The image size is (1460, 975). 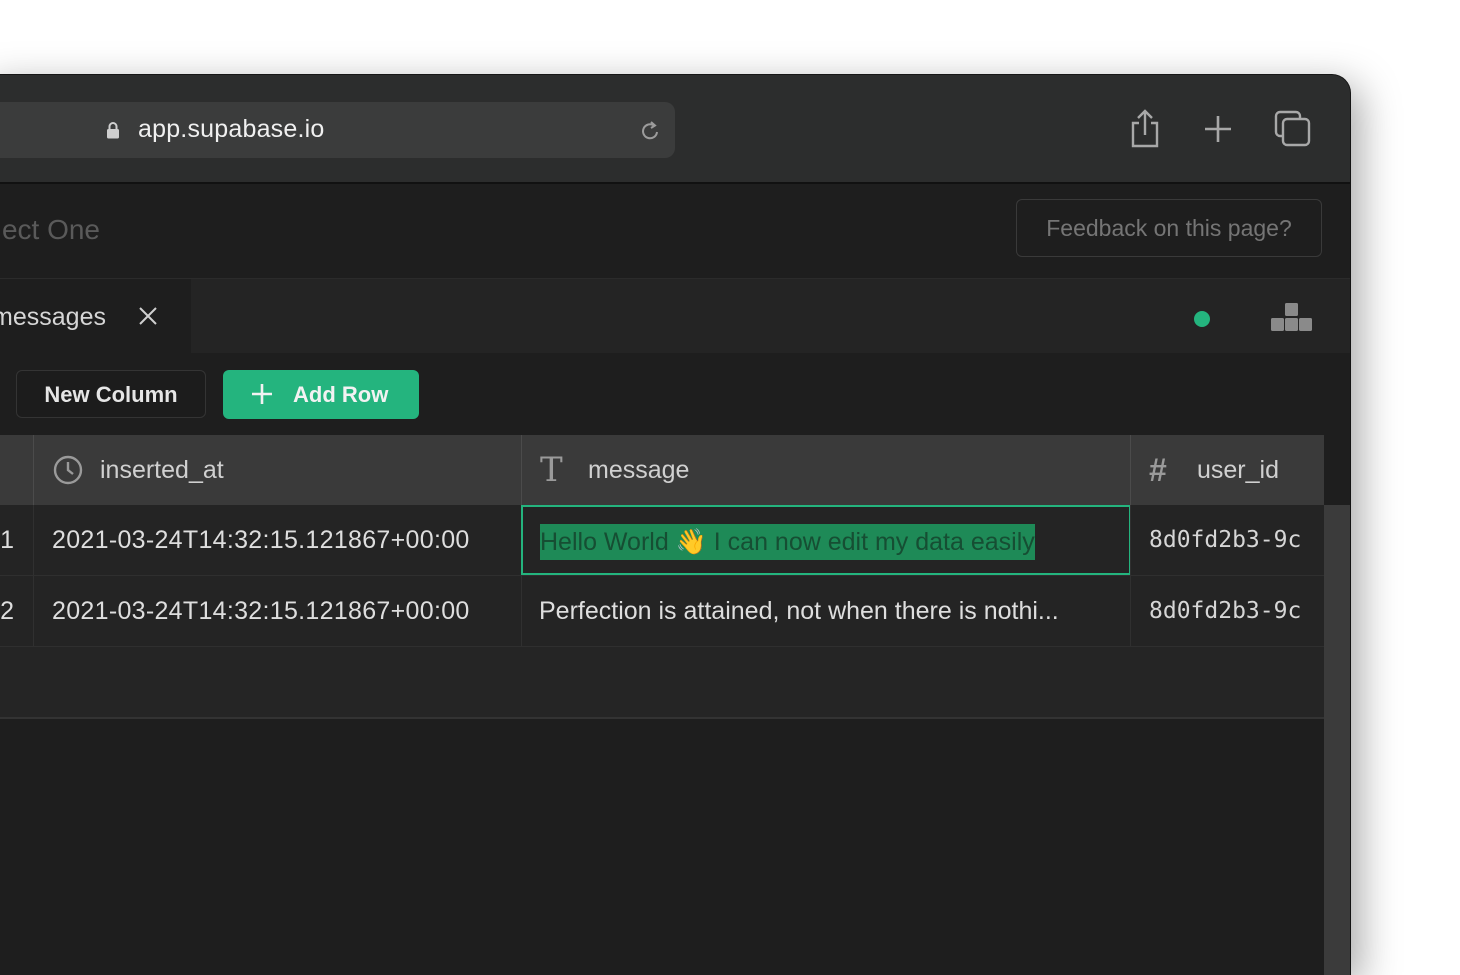 What do you see at coordinates (68, 470) in the screenshot?
I see `clock-icon` at bounding box center [68, 470].